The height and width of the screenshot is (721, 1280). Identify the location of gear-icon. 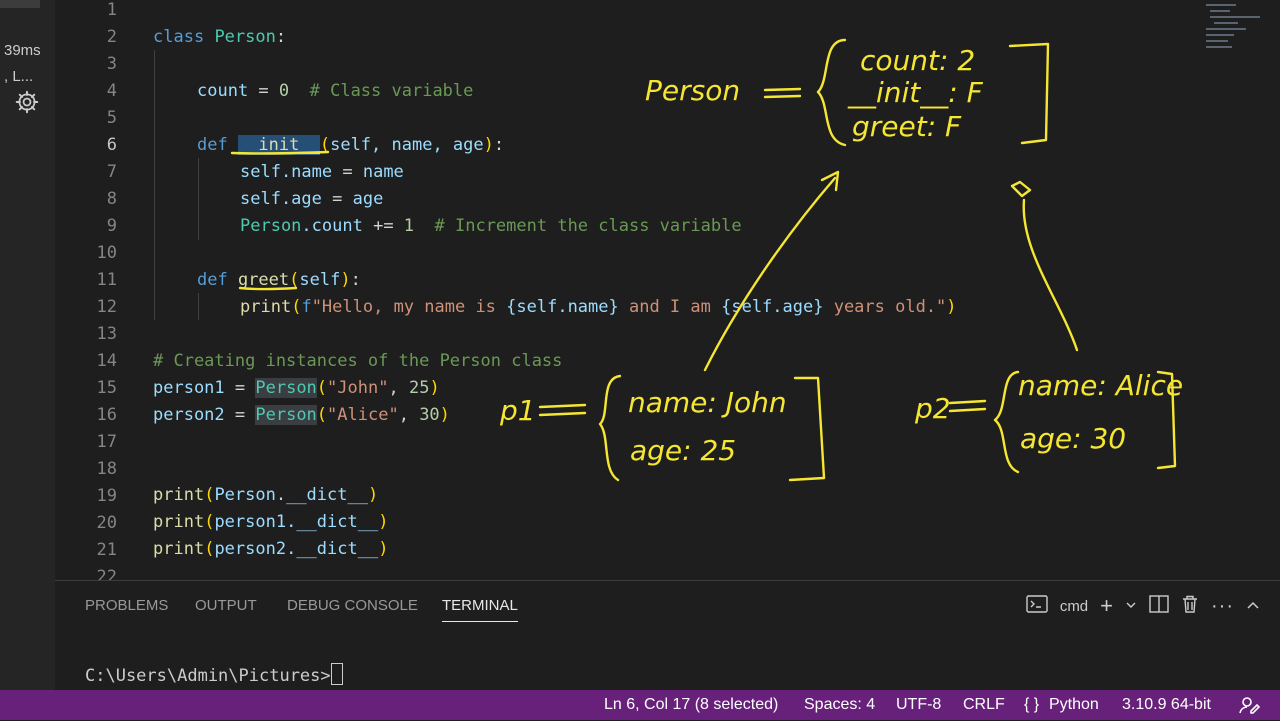
(27, 102).